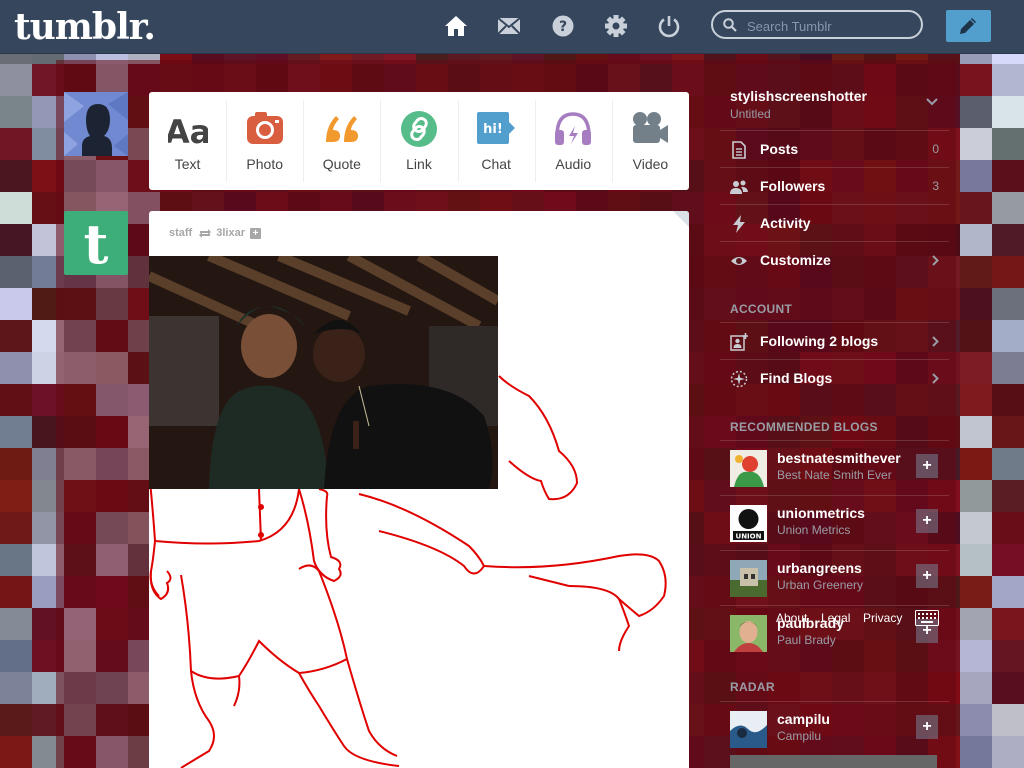 Image resolution: width=1024 pixels, height=768 pixels. What do you see at coordinates (968, 26) in the screenshot?
I see `compose-button` at bounding box center [968, 26].